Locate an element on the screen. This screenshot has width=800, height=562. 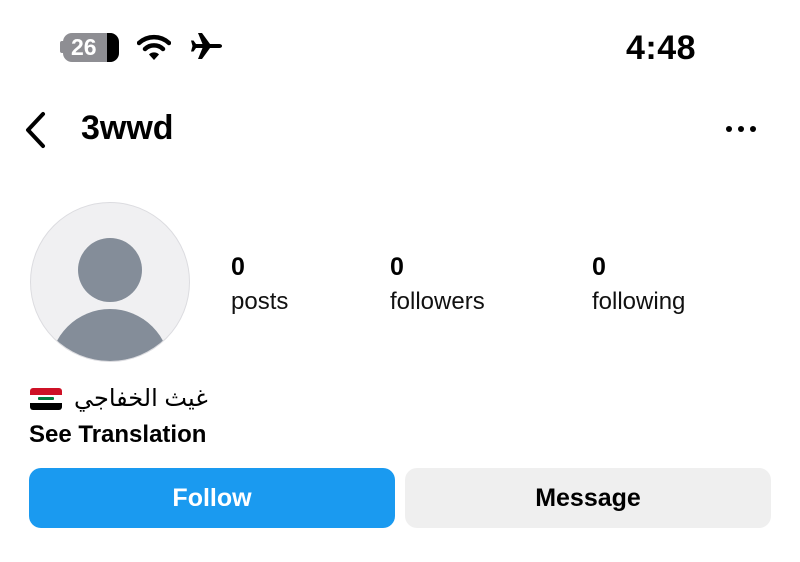
wifi-icon is located at coordinates (154, 49).